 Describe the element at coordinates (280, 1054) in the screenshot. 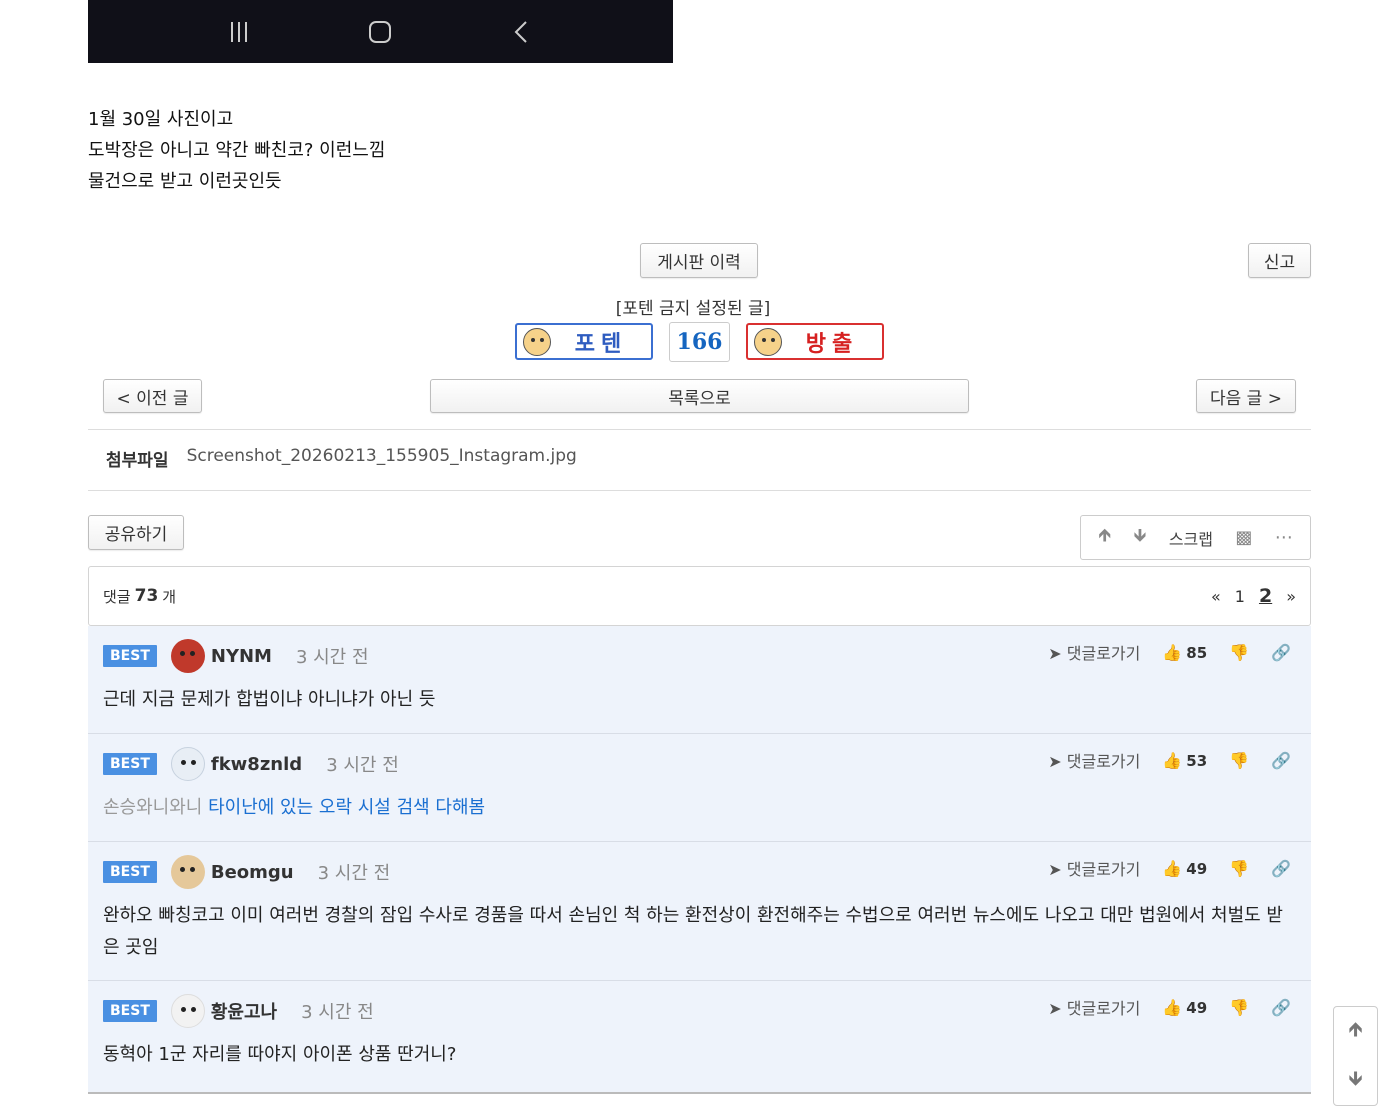

I see `comment-text: 동혁아 1군 자리를 따야지 아이폰 상품 딴거니?` at that location.